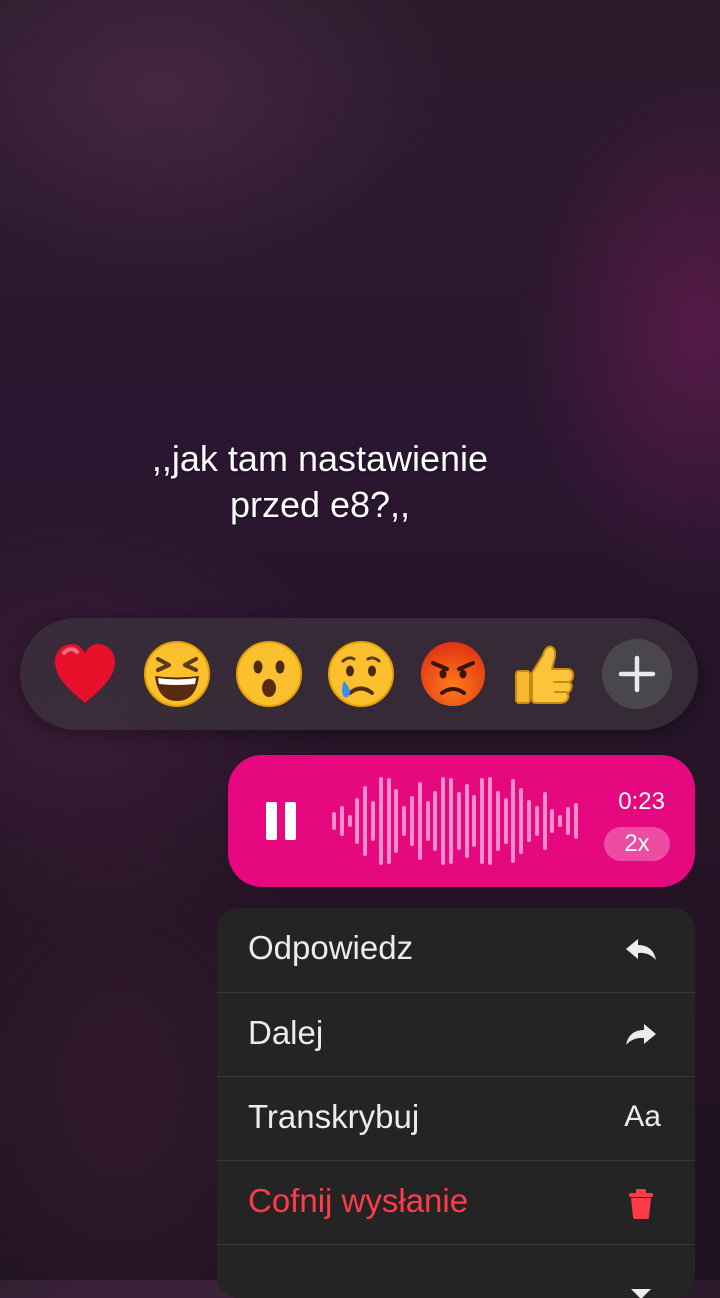  I want to click on caption-line-2: przed e8?,,, so click(320, 504).